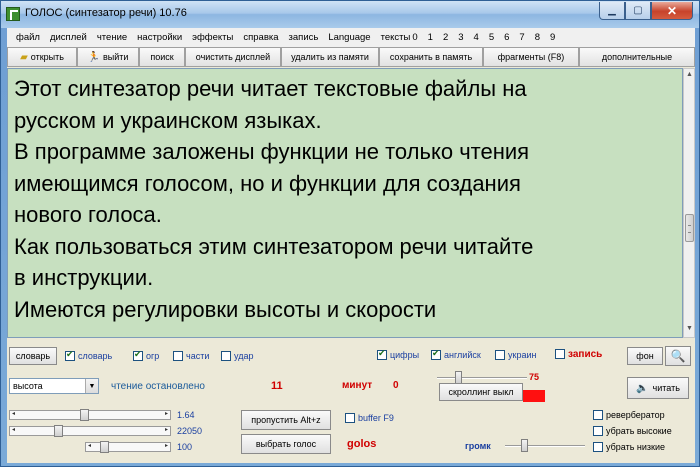 This screenshot has width=700, height=467. What do you see at coordinates (286, 444) in the screenshot?
I see `choose-voice-button: выбрать голос` at bounding box center [286, 444].